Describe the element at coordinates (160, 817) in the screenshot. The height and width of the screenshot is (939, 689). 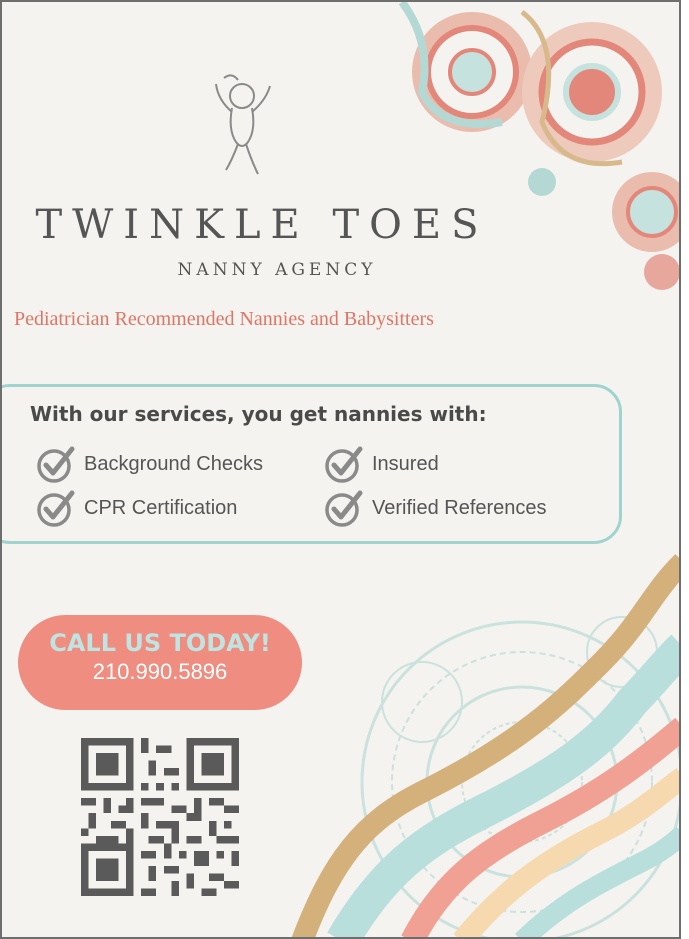
I see `qr-code` at that location.